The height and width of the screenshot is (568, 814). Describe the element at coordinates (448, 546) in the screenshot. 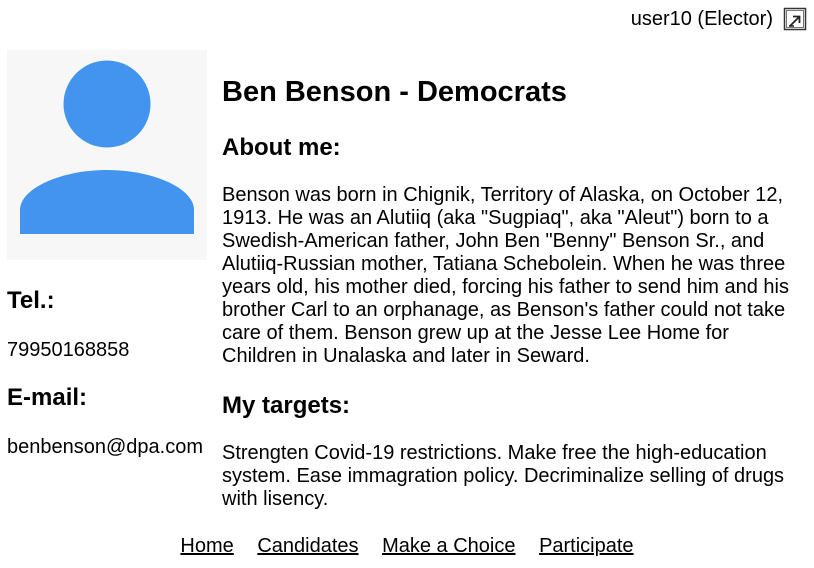

I see `nav-link-make-choice: Make a Choice` at that location.